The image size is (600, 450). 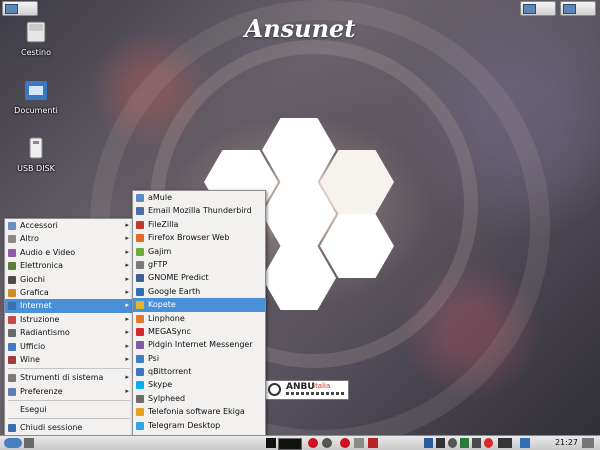 What do you see at coordinates (199, 398) in the screenshot?
I see `submenu-item-sylpheed: Sylpheed` at bounding box center [199, 398].